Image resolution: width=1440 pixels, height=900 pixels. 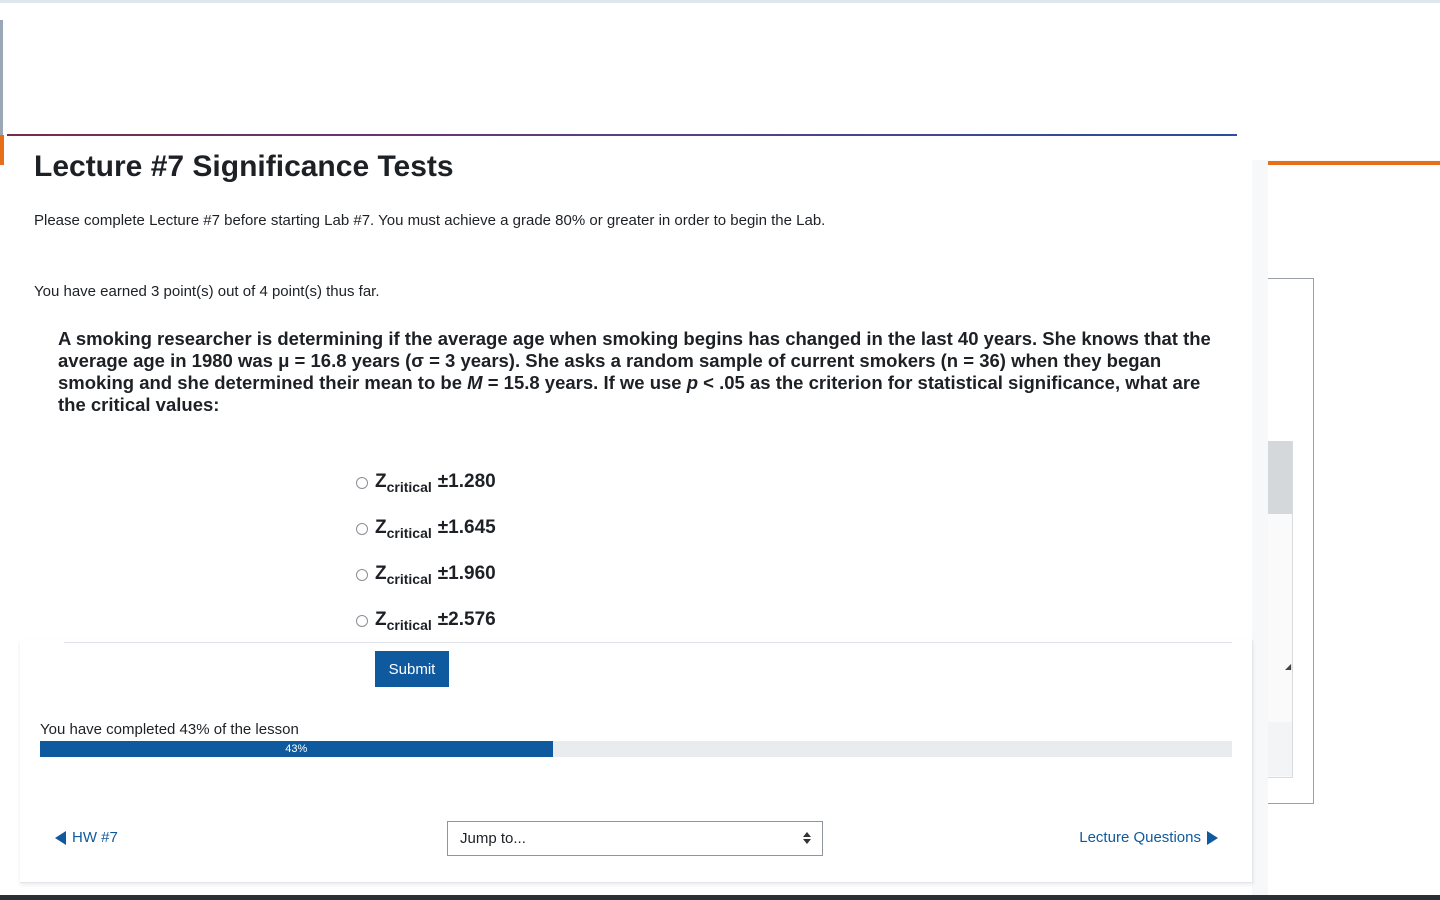 I want to click on next-activity-label: Lecture Questions, so click(x=1140, y=837).